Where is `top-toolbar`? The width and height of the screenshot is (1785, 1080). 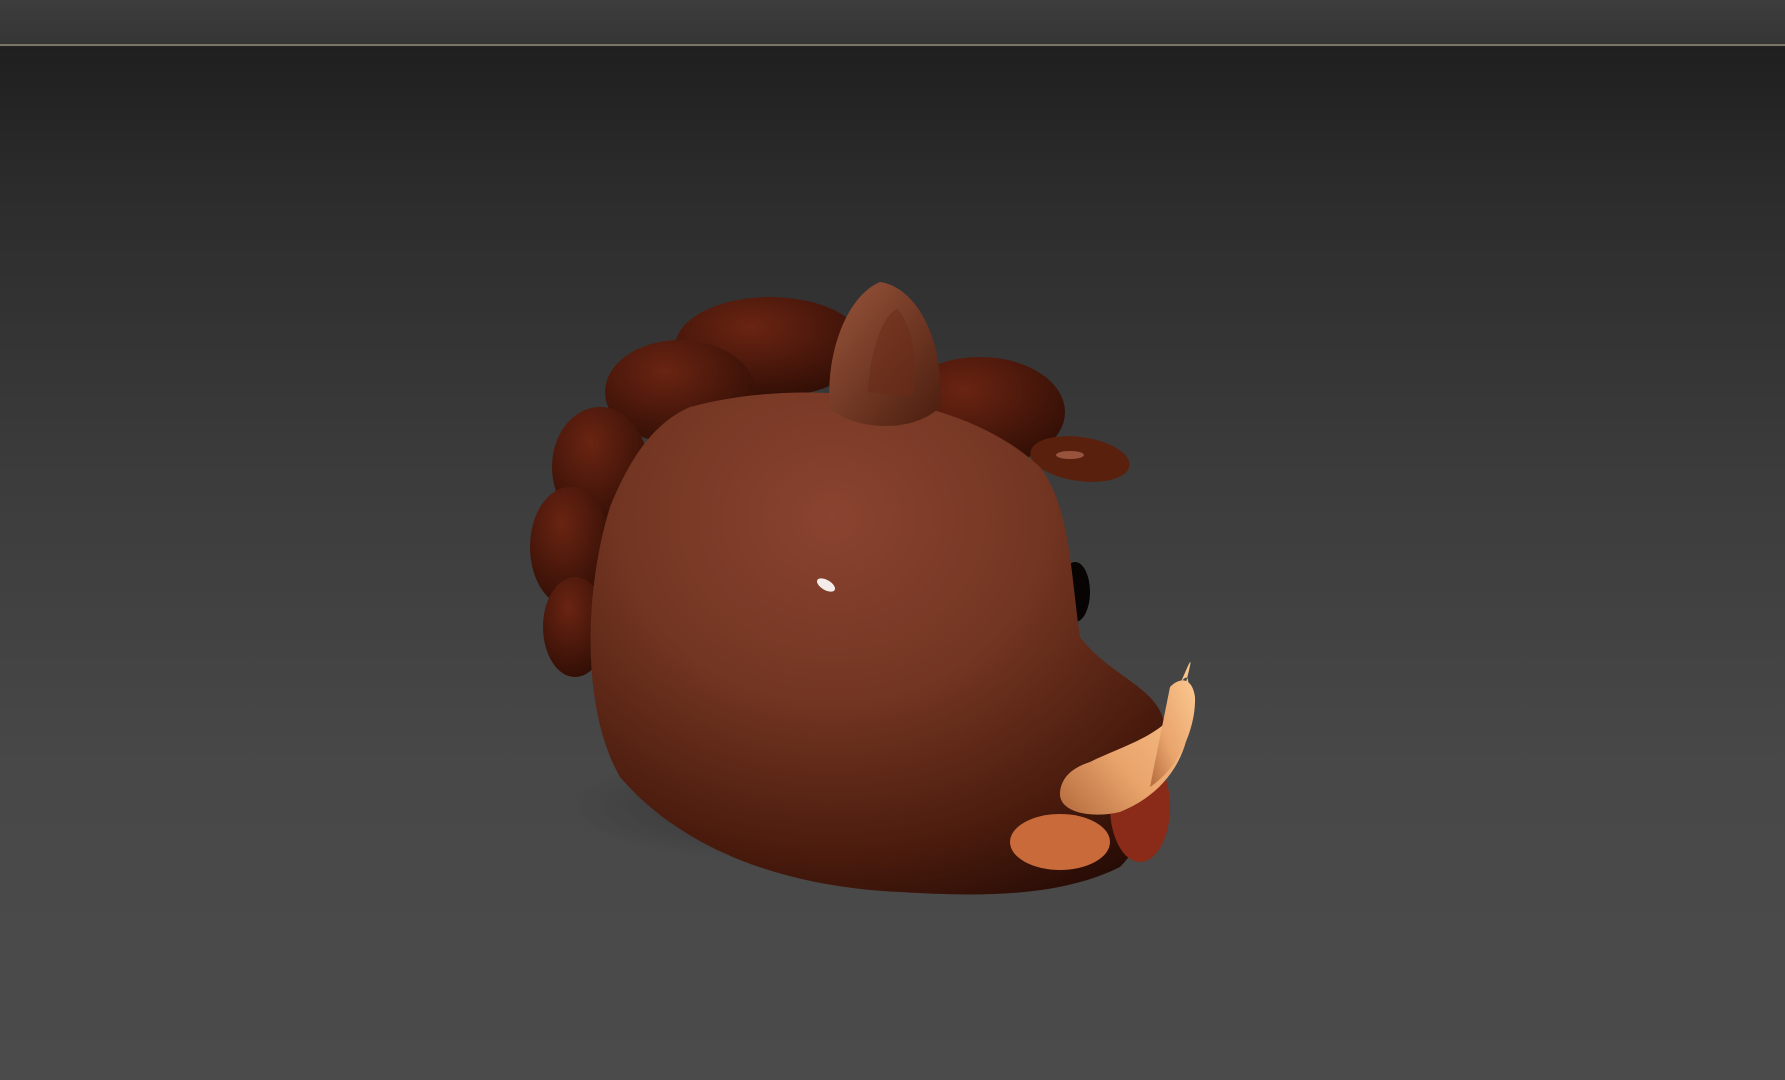
top-toolbar is located at coordinates (892, 22).